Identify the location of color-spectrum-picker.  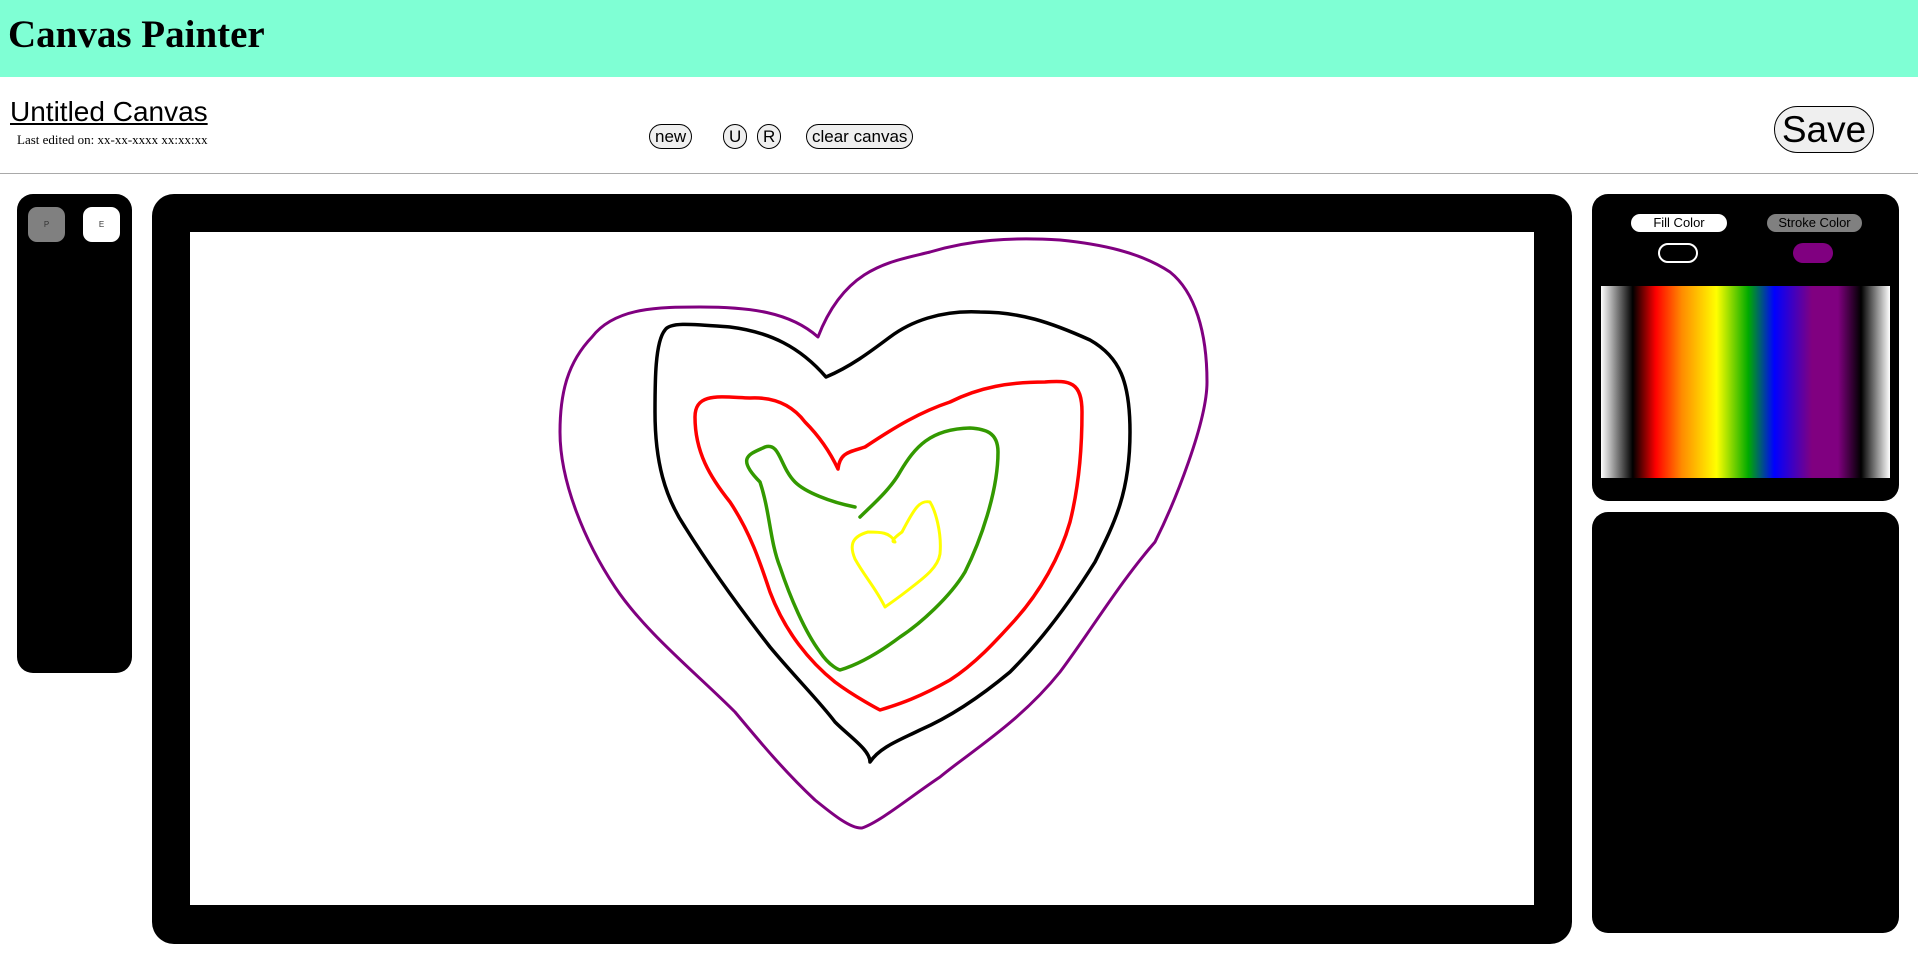
(1745, 382).